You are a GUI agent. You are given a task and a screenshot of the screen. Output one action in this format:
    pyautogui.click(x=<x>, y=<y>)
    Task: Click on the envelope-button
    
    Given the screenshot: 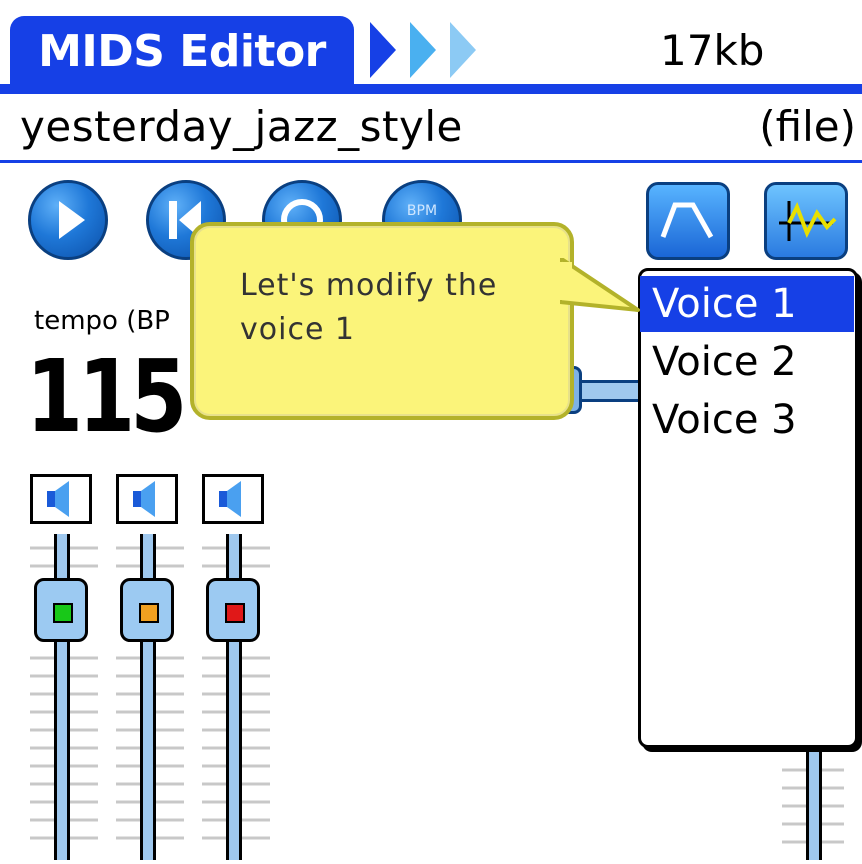 What is the action you would take?
    pyautogui.click(x=688, y=221)
    